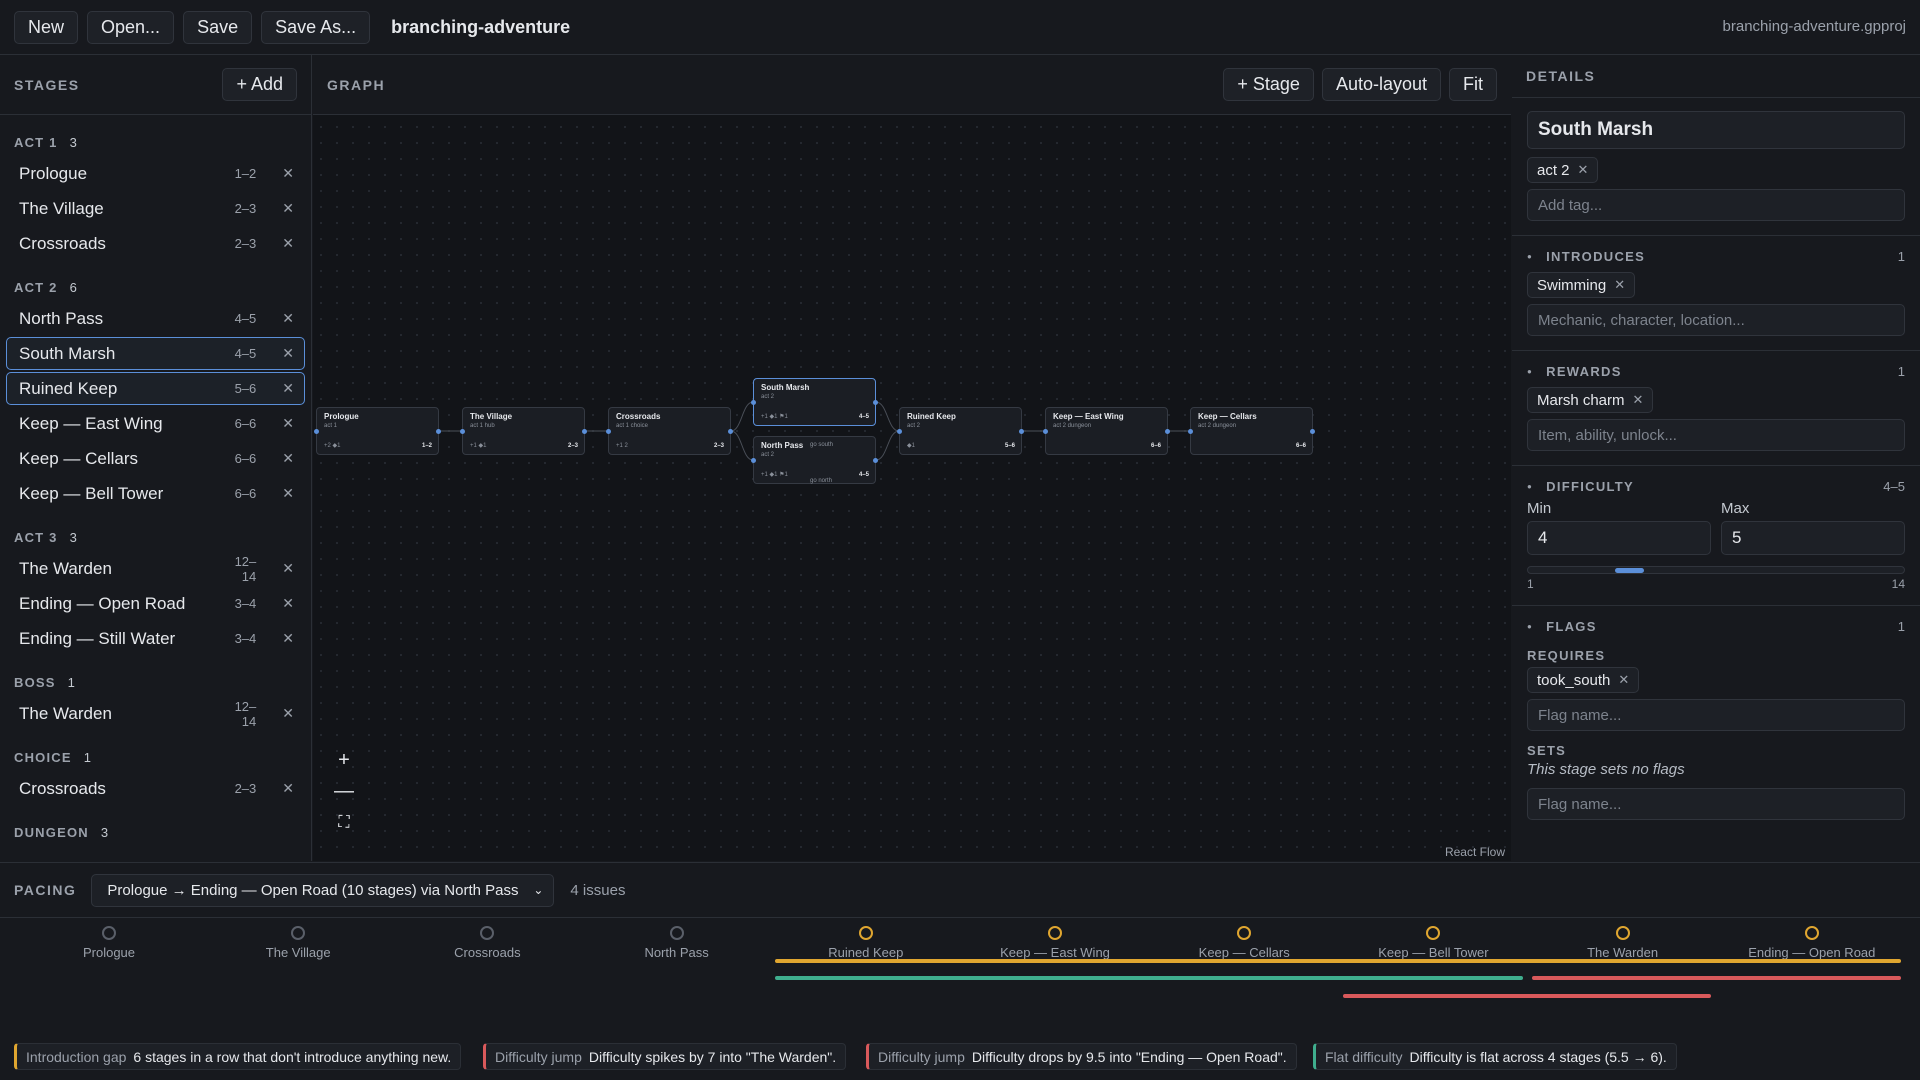  I want to click on pacing-stage-node: Crossroads, so click(487, 943).